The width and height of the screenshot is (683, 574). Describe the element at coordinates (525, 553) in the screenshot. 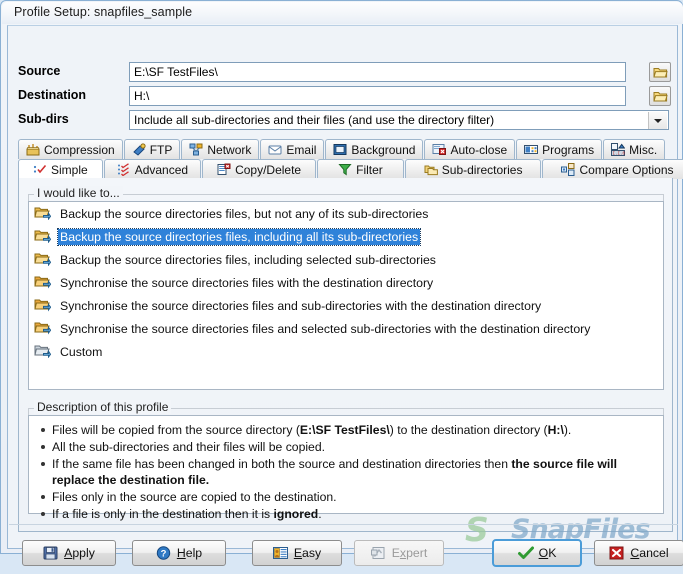

I see `check-icon` at that location.